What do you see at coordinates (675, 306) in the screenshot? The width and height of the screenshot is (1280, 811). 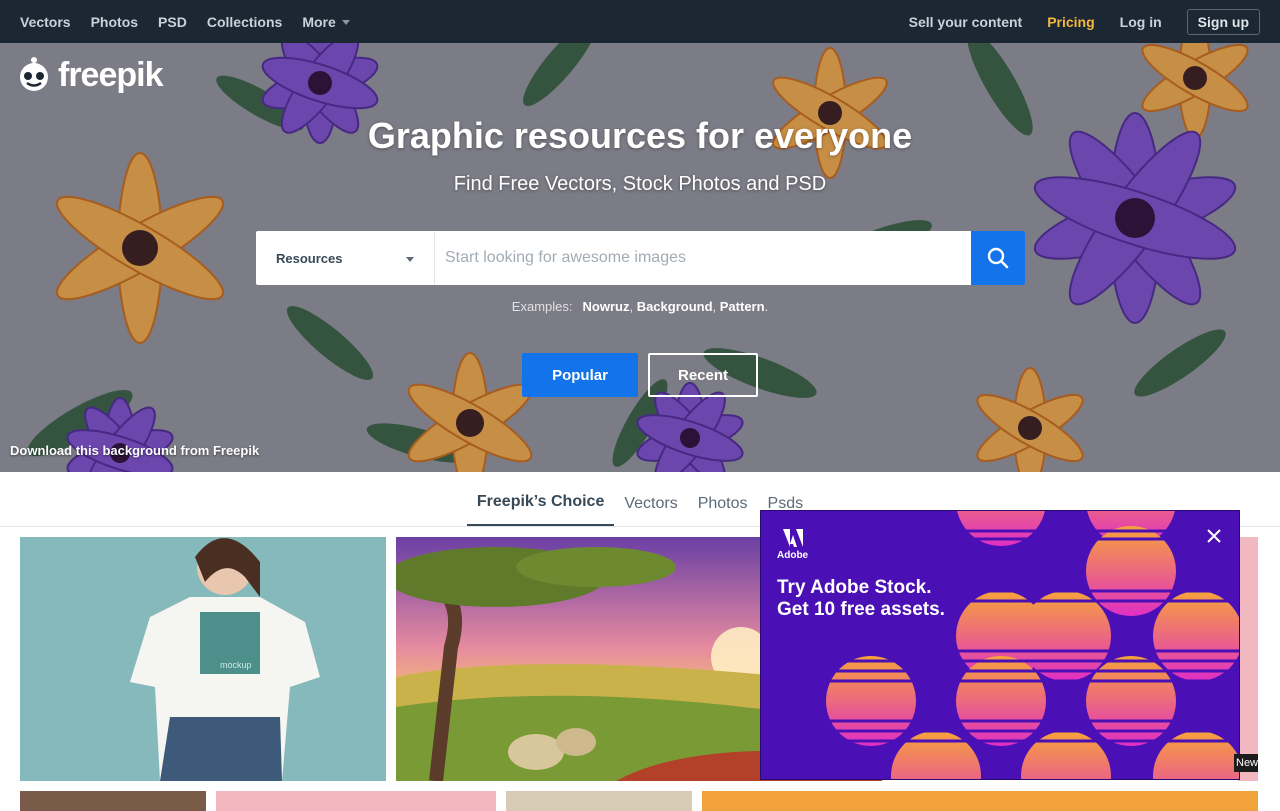 I see `example-link: Background` at bounding box center [675, 306].